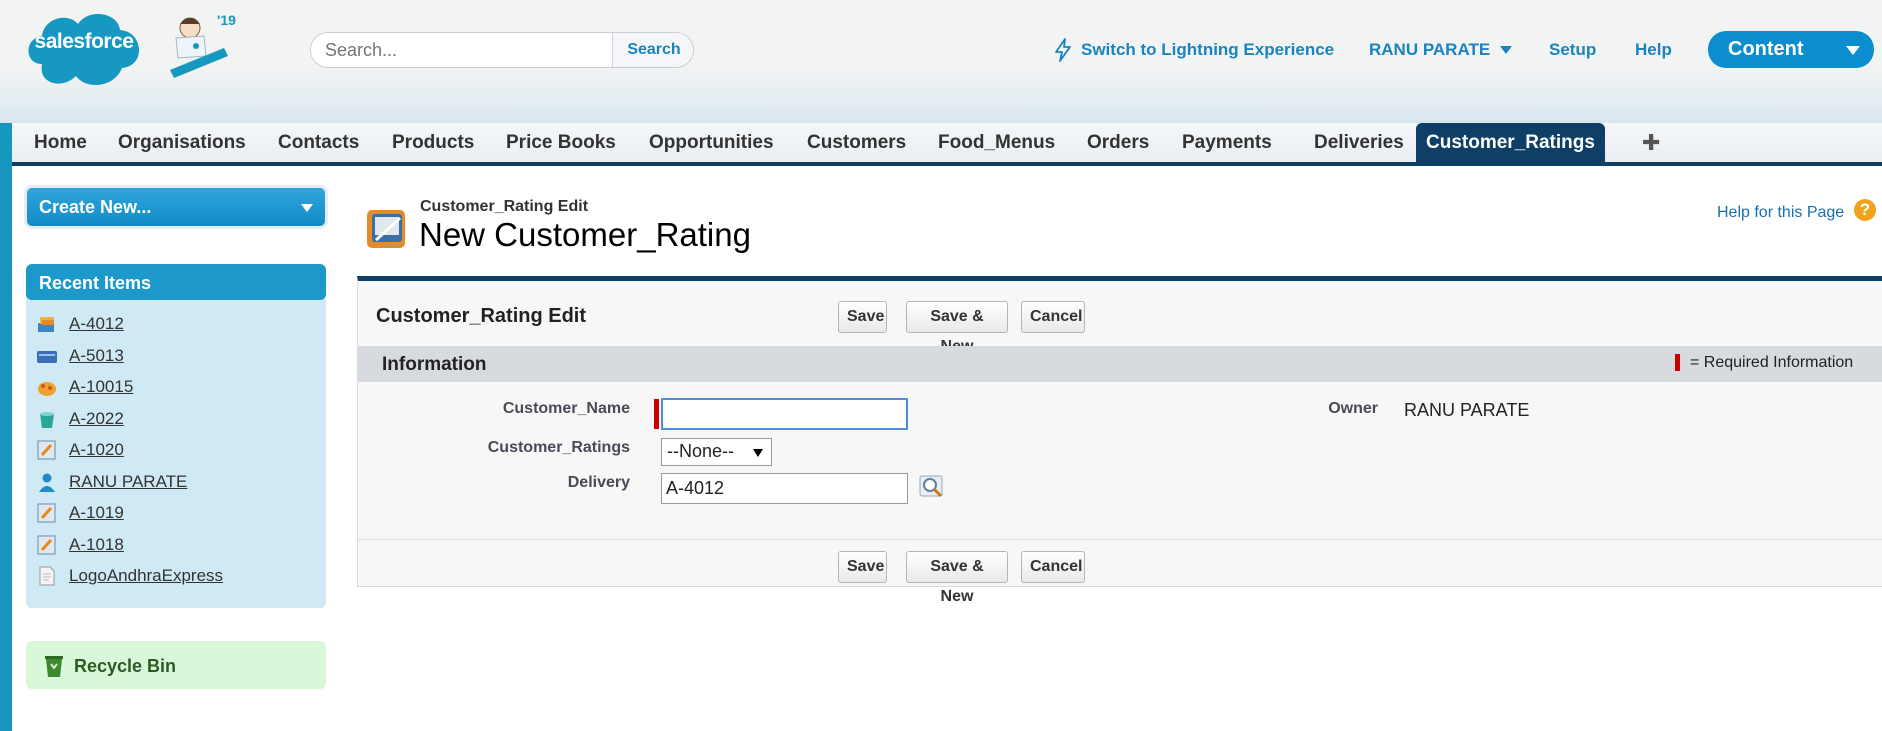 The height and width of the screenshot is (731, 1882). Describe the element at coordinates (758, 453) in the screenshot. I see `dropdown-arrow-icon` at that location.